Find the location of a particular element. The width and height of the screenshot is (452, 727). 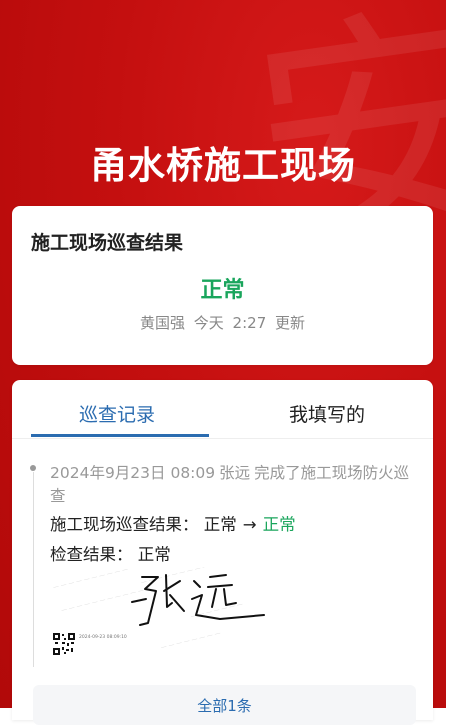

result-arrow-icon: → is located at coordinates (249, 524).